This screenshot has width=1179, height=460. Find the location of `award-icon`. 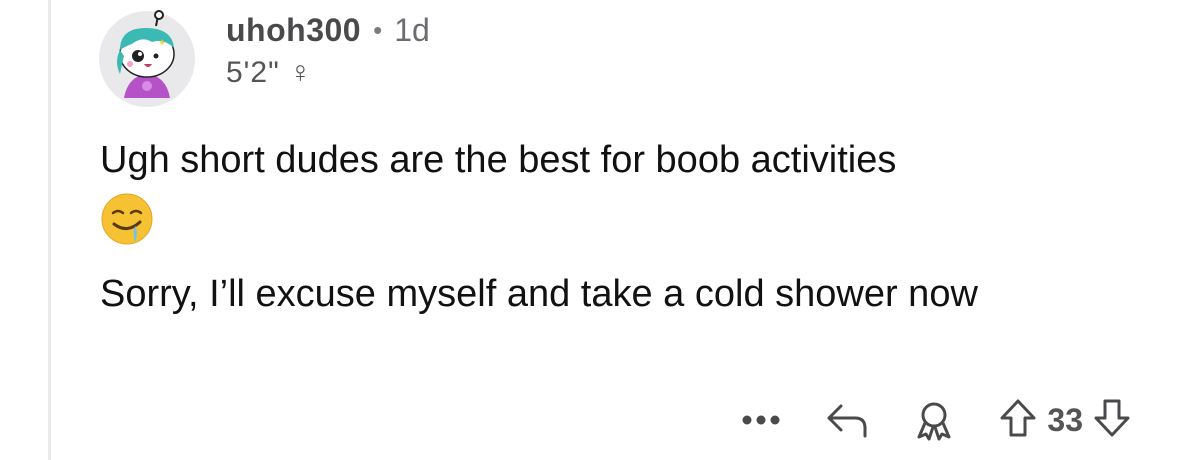

award-icon is located at coordinates (934, 421).